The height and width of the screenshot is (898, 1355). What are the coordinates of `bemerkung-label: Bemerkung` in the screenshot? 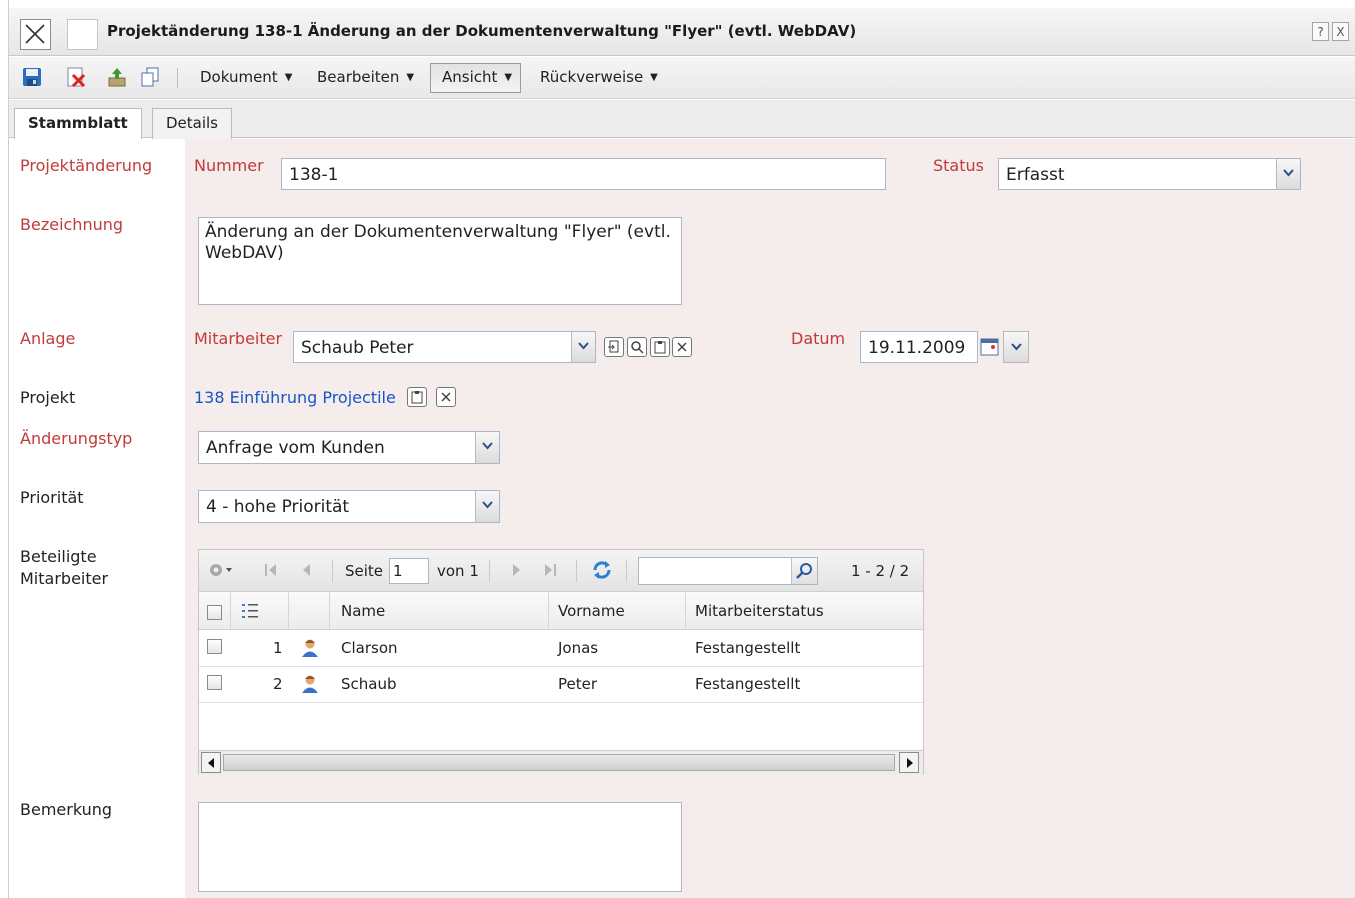 It's located at (66, 809).